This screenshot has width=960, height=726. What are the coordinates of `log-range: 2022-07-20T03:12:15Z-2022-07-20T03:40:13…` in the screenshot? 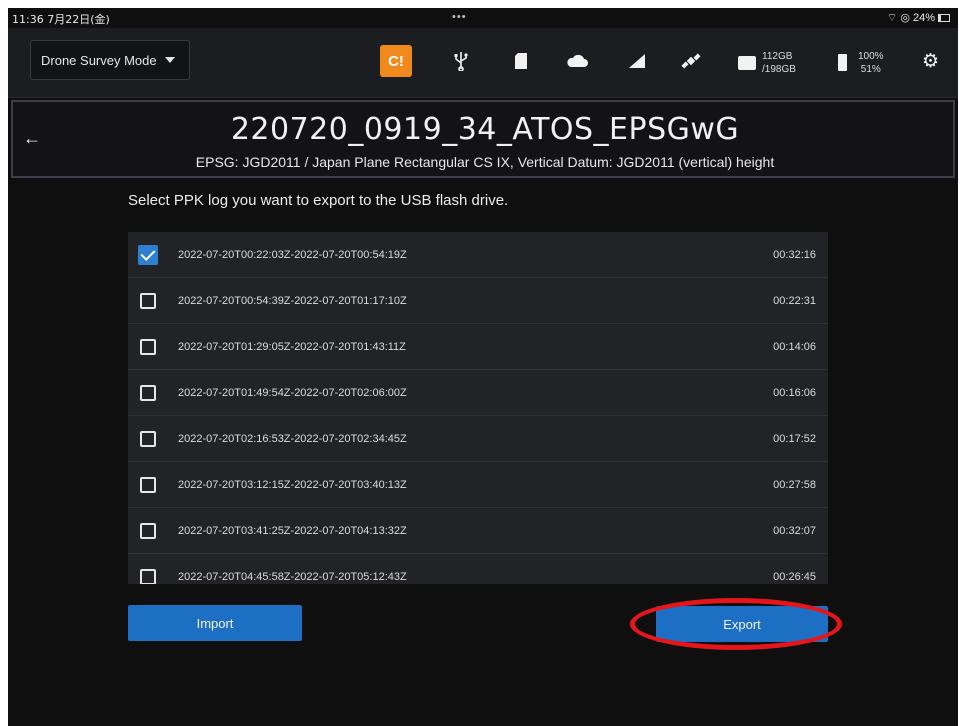 It's located at (292, 484).